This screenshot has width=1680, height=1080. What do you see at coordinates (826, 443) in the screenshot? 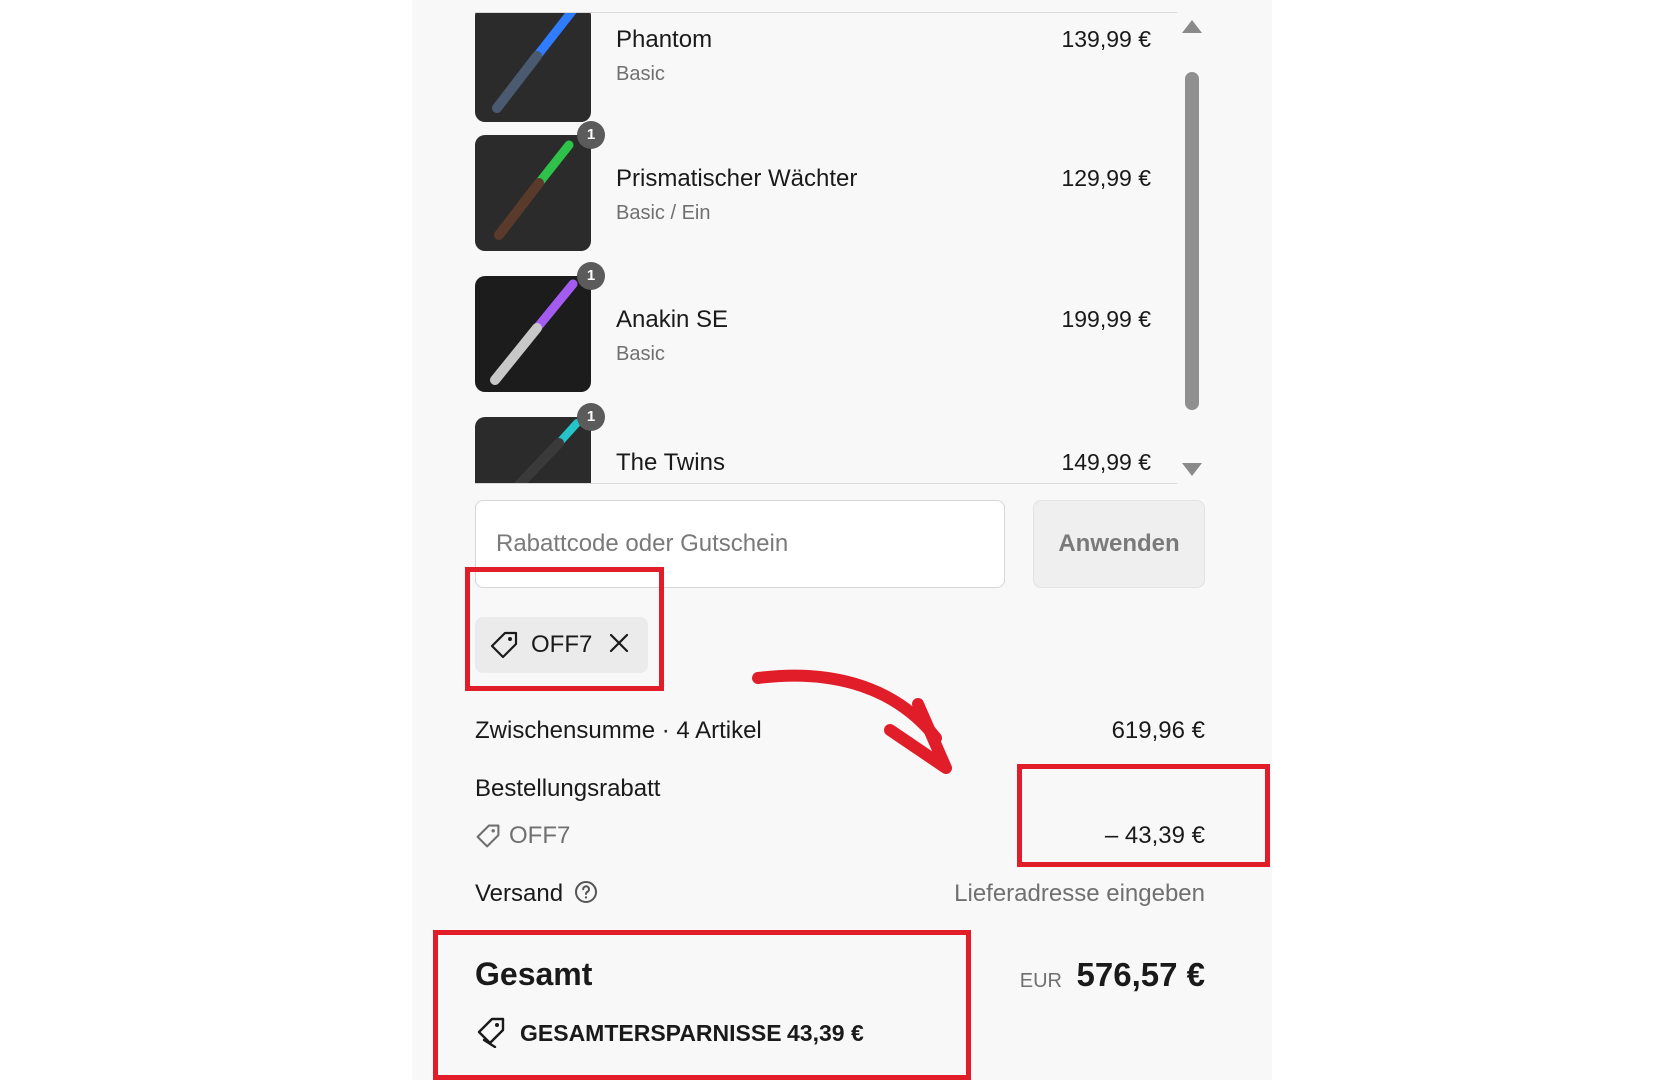
I see `cart-item: 1 The Twins 149,99 €` at bounding box center [826, 443].